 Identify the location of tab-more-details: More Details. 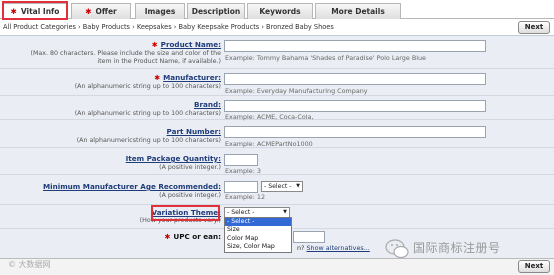
(358, 11).